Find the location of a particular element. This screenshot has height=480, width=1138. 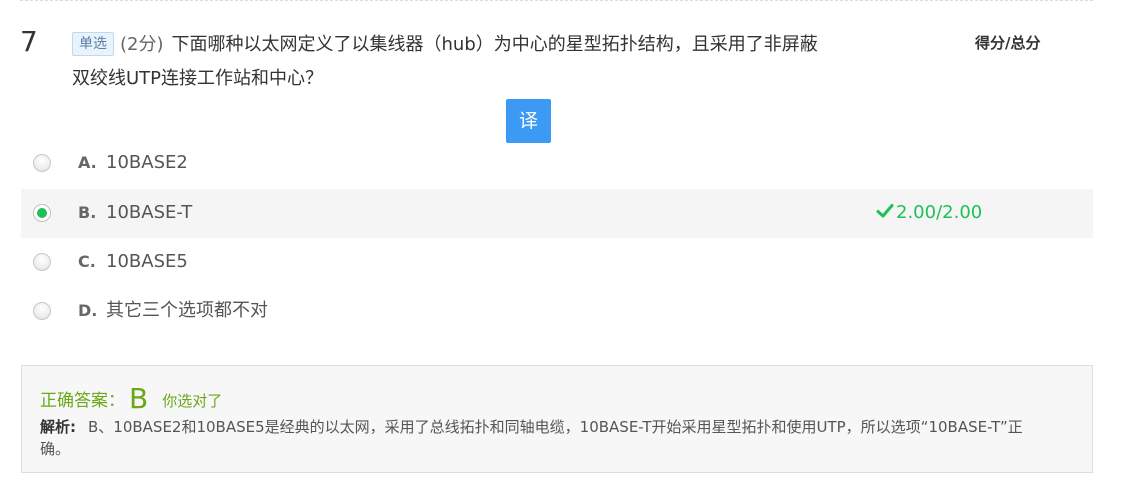

option-letter: B. is located at coordinates (87, 212).